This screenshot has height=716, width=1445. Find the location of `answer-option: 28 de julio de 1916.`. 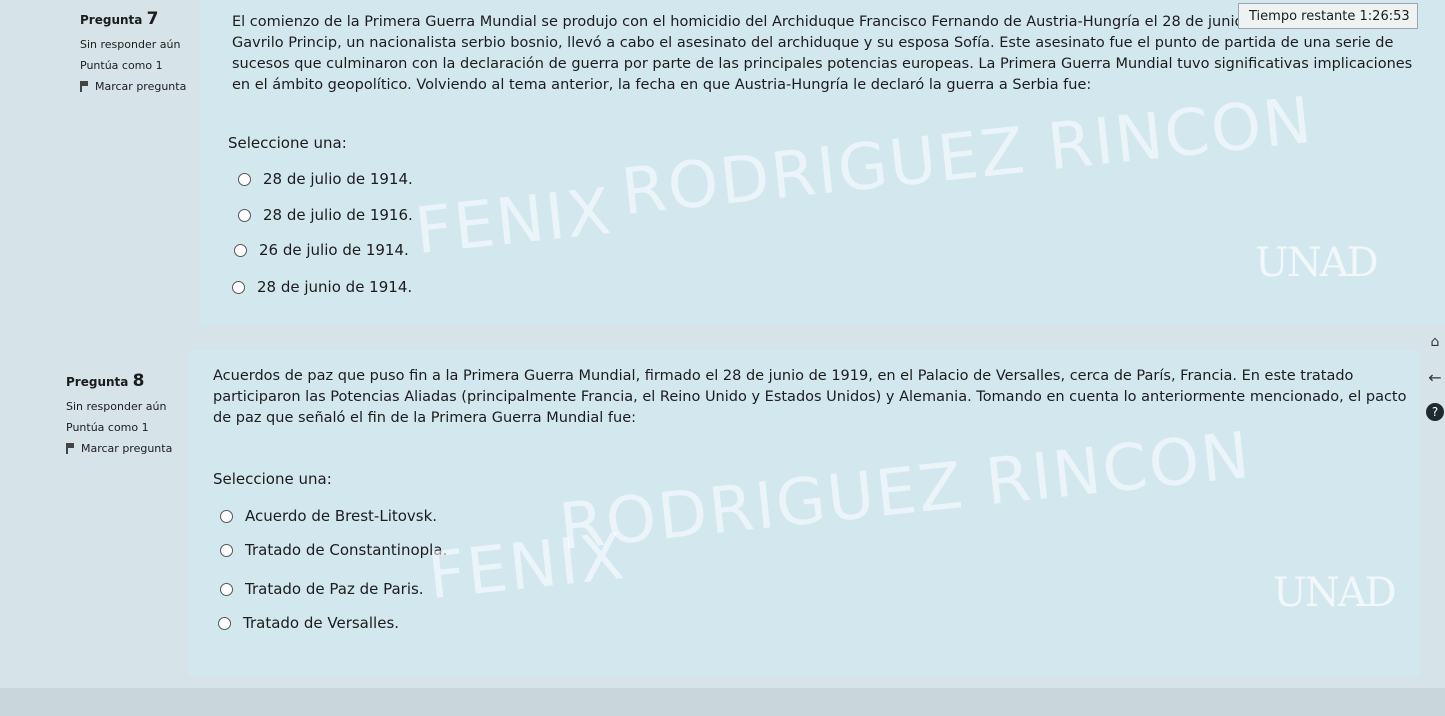

answer-option: 28 de julio de 1916. is located at coordinates (325, 215).